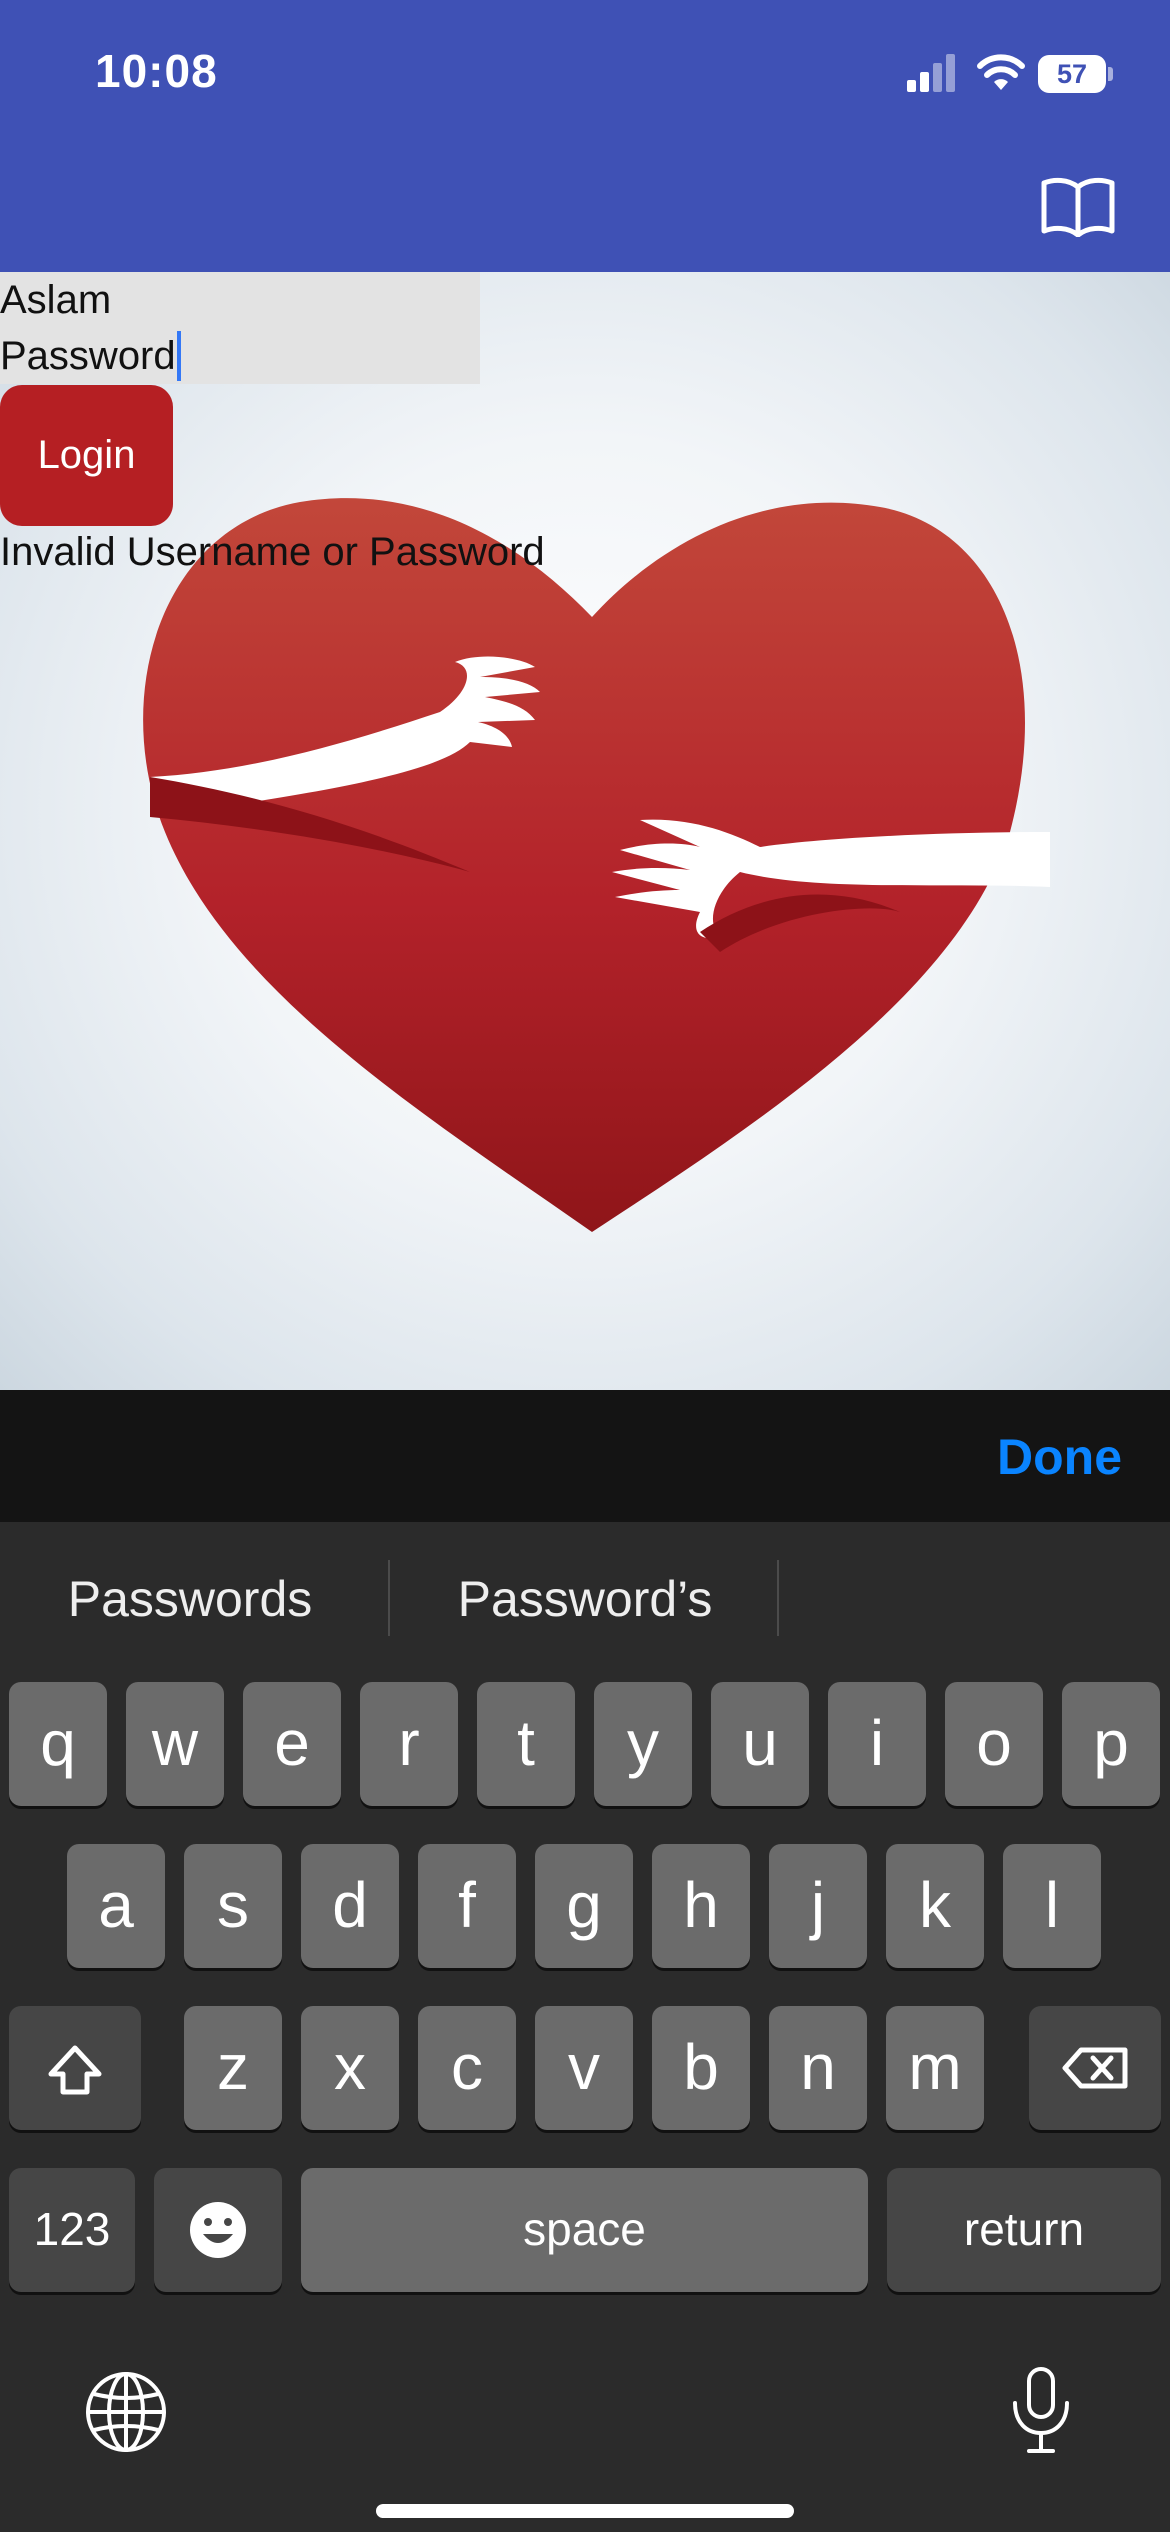 The width and height of the screenshot is (1170, 2532). What do you see at coordinates (409, 1744) in the screenshot?
I see `key-r: r` at bounding box center [409, 1744].